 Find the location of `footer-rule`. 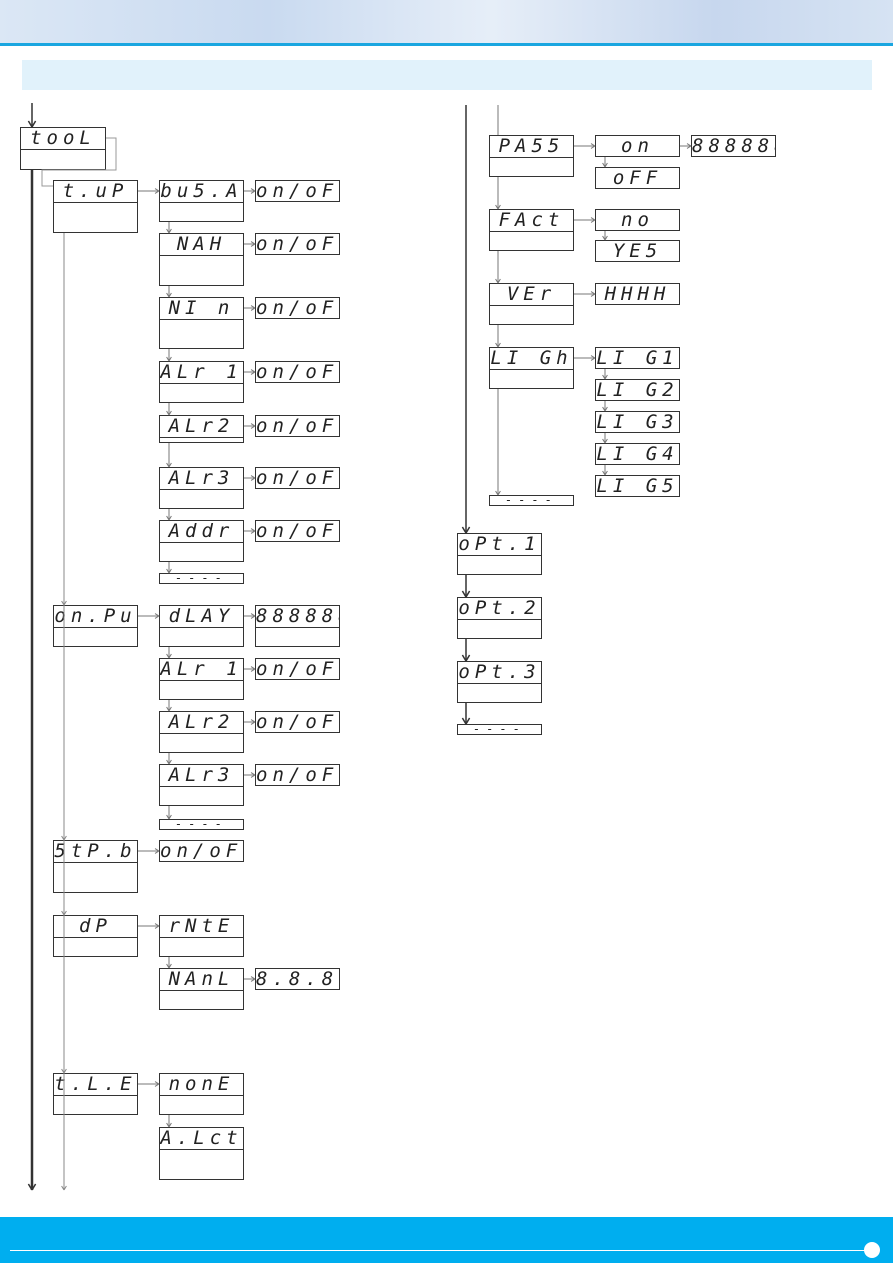

footer-rule is located at coordinates (441, 1250).